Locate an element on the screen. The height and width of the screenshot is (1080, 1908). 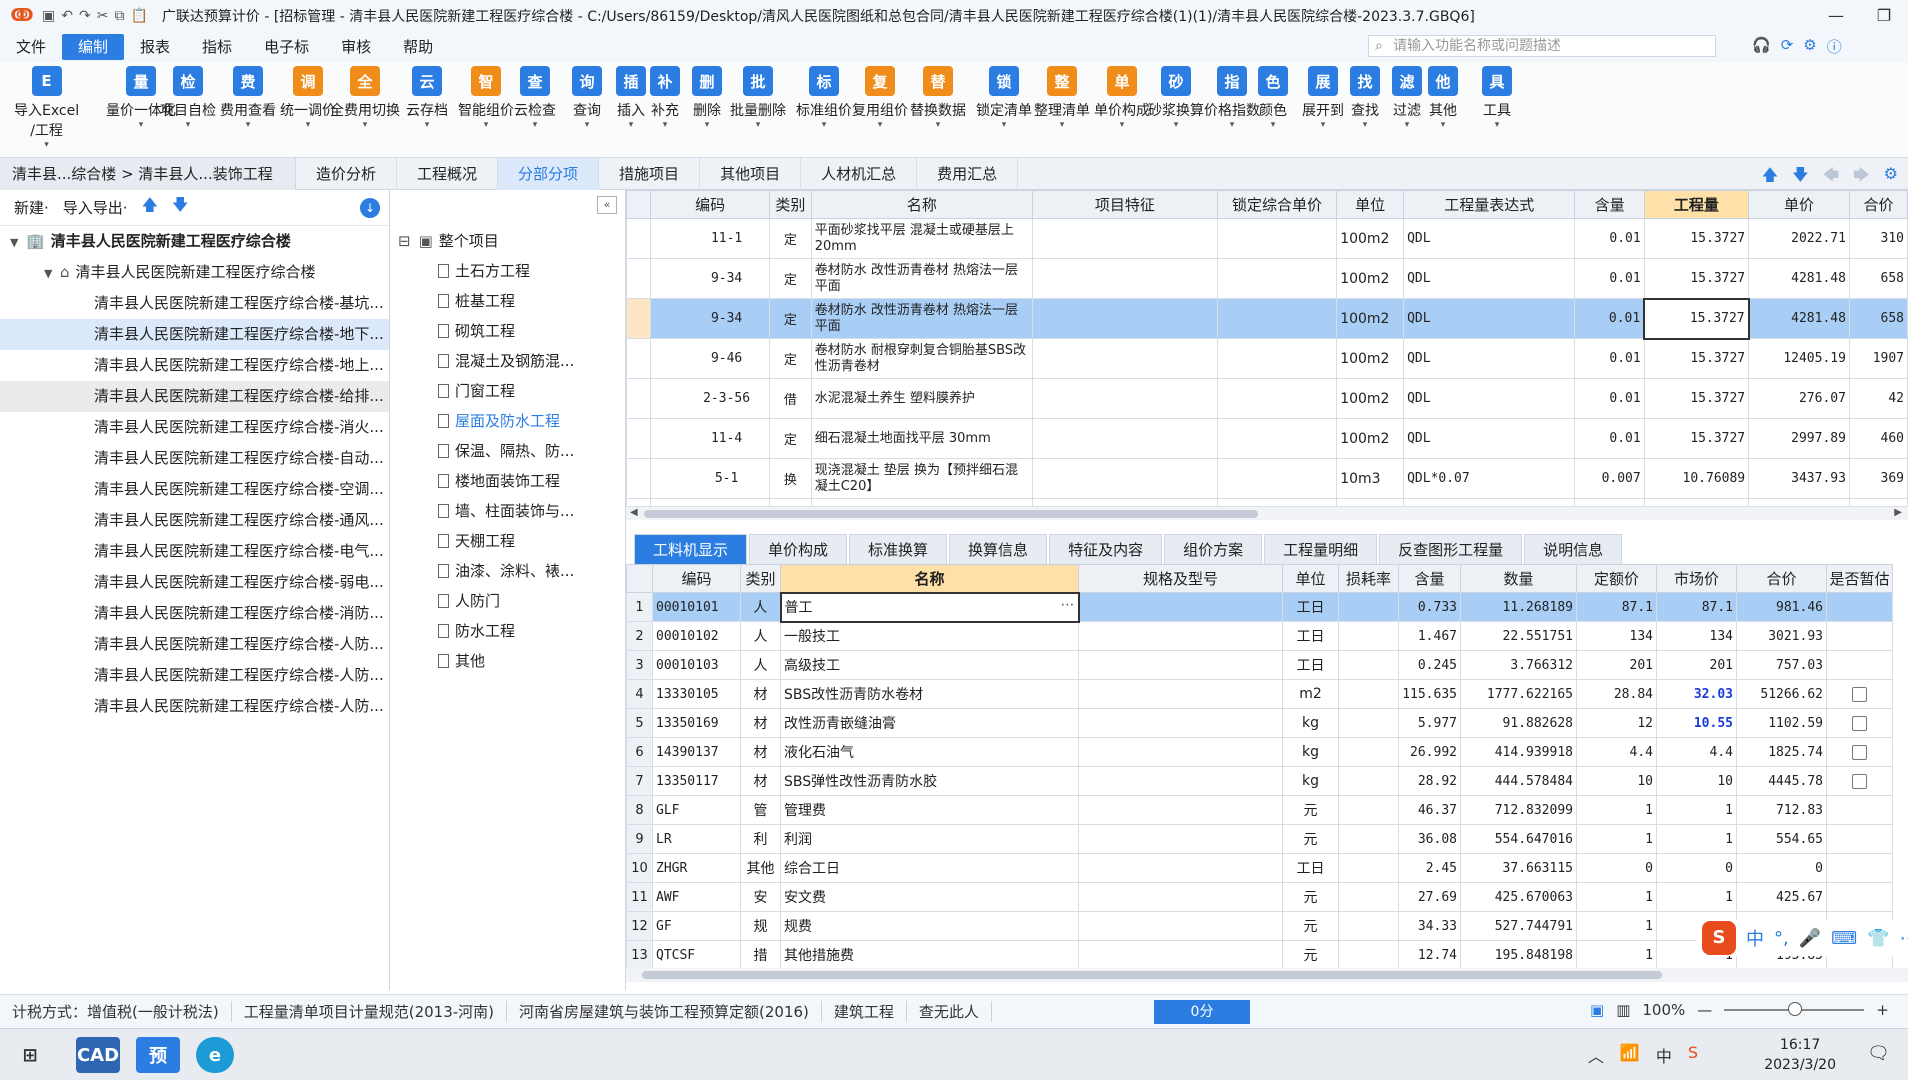
resource-cell: 00010102 is located at coordinates (696, 636).